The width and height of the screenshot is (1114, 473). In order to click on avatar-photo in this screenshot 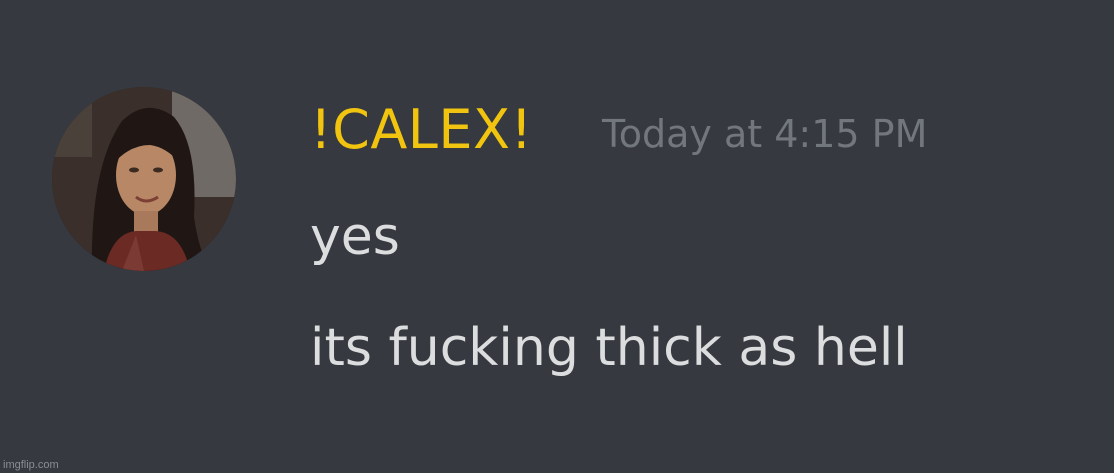, I will do `click(144, 179)`.